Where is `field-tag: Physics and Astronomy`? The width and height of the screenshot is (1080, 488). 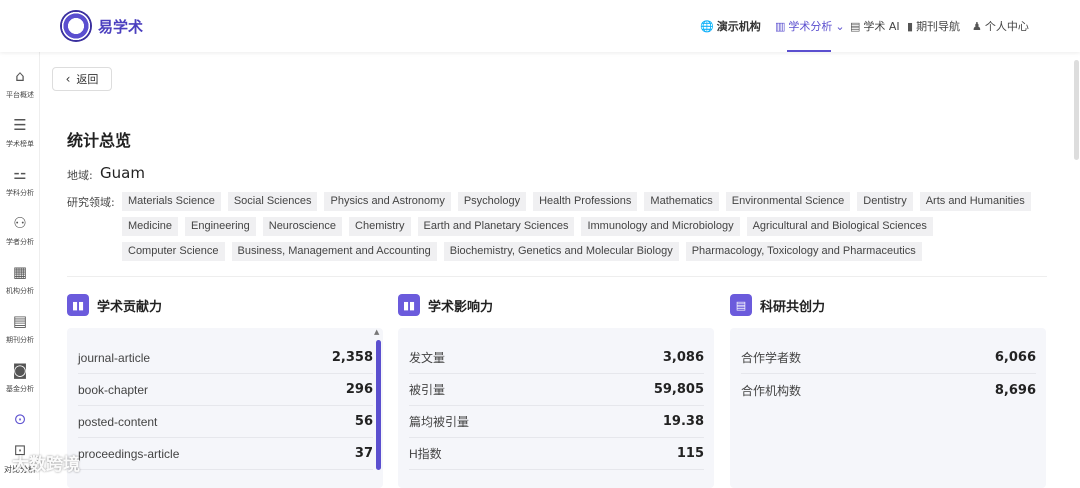
field-tag: Physics and Astronomy is located at coordinates (387, 201).